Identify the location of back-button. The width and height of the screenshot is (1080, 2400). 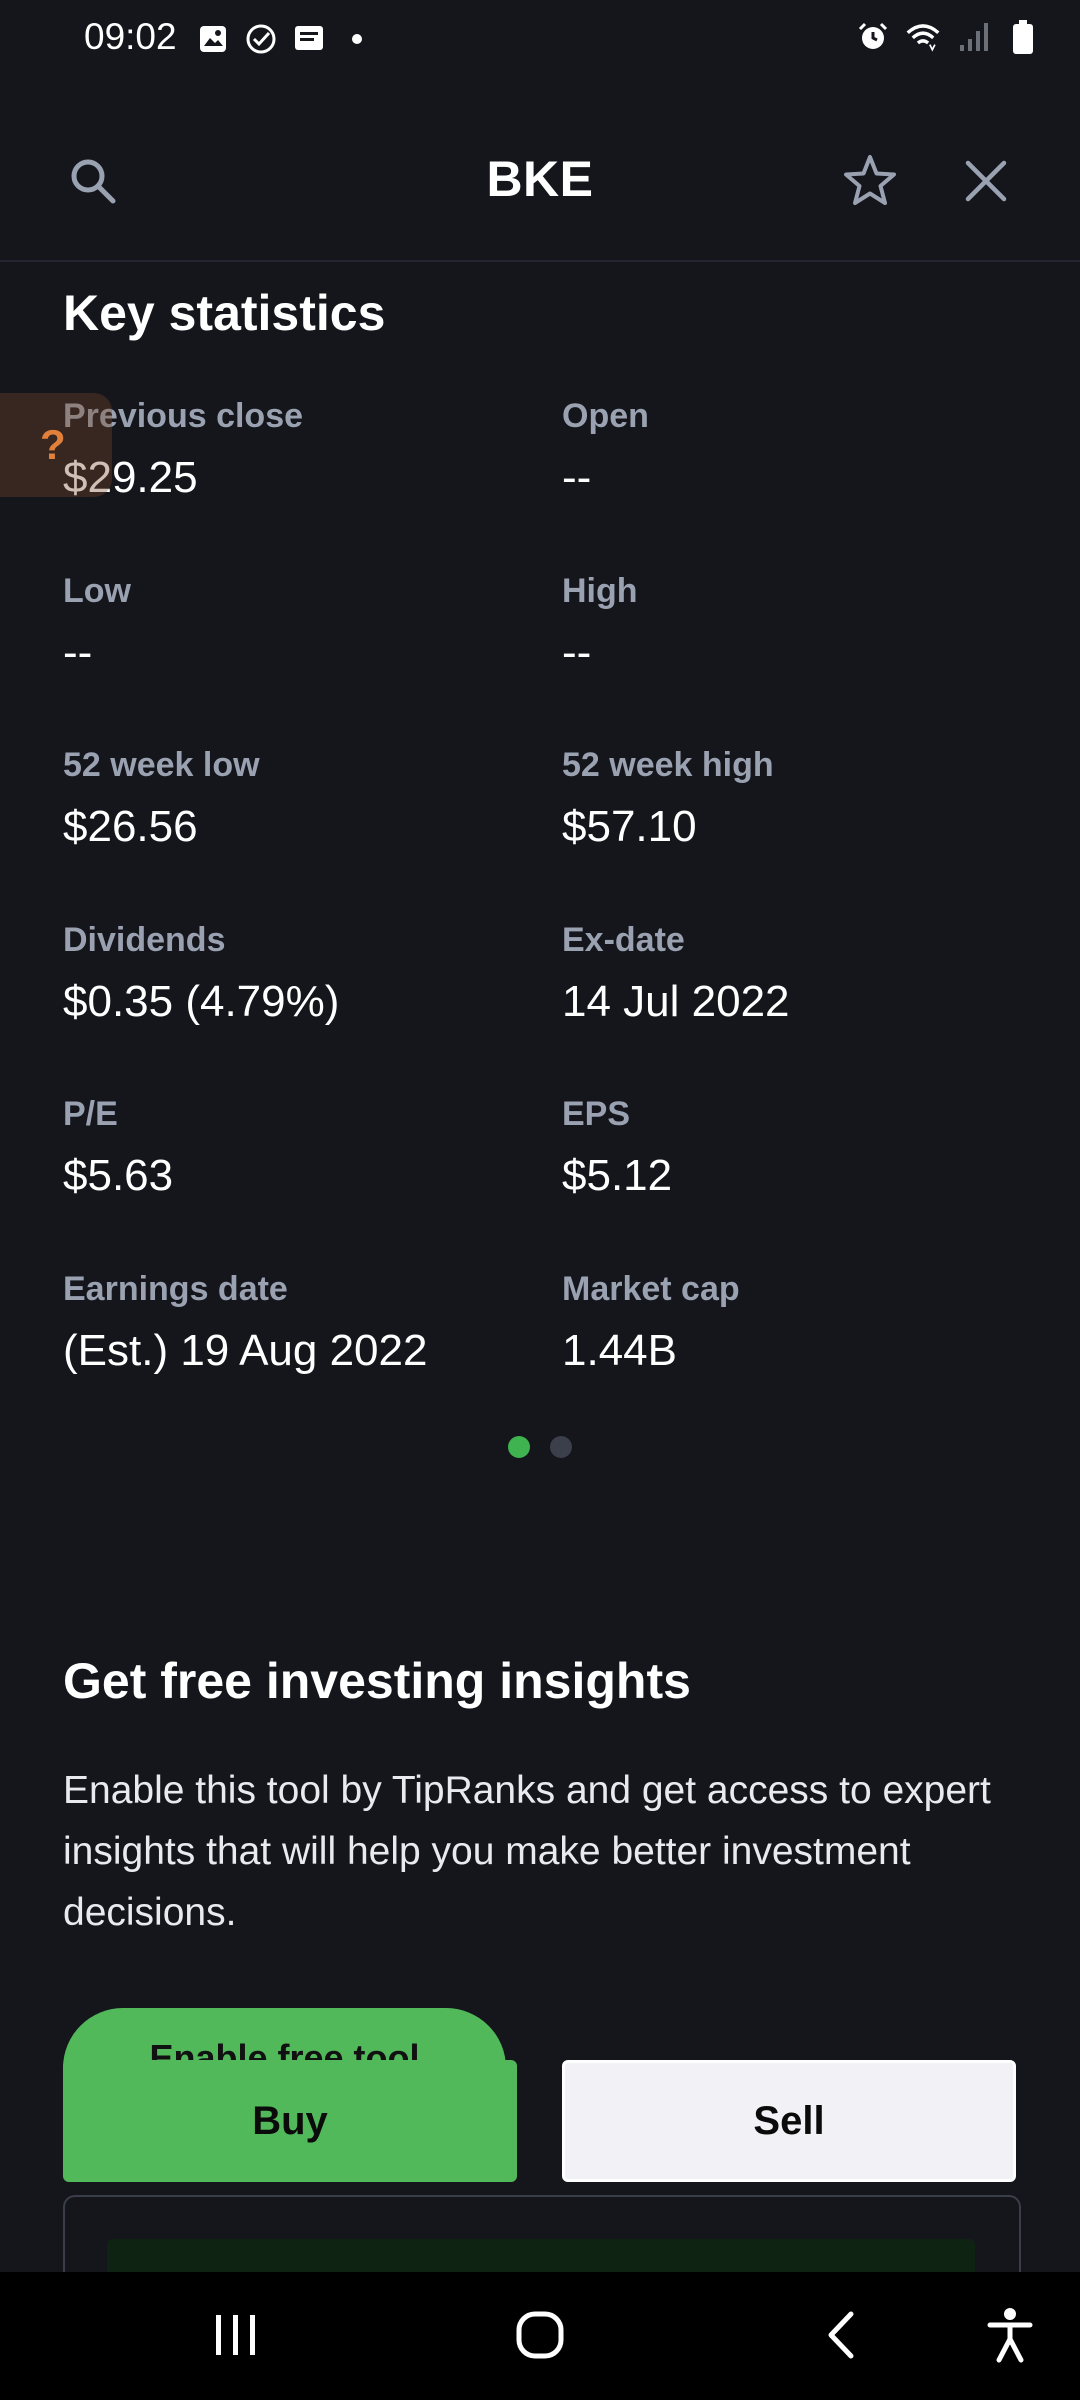
(840, 2337).